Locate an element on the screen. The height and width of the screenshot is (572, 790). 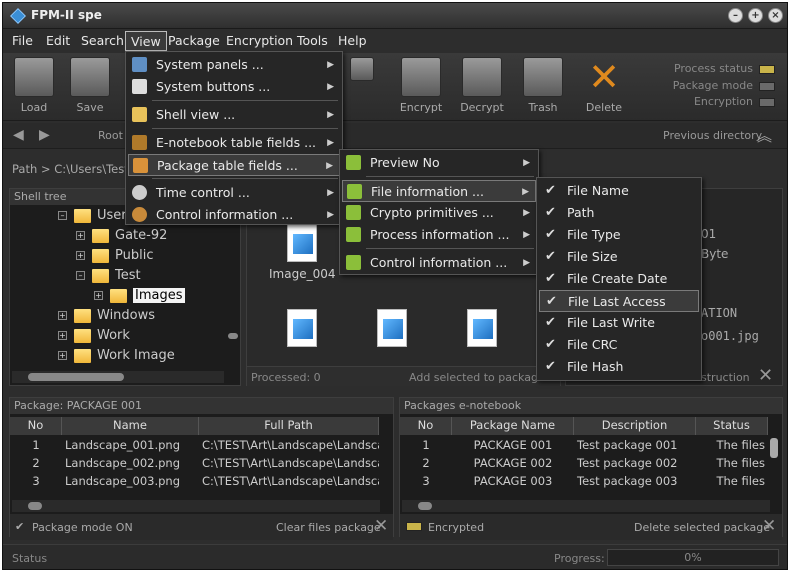
cell-description: Test package 002 is located at coordinates (635, 463).